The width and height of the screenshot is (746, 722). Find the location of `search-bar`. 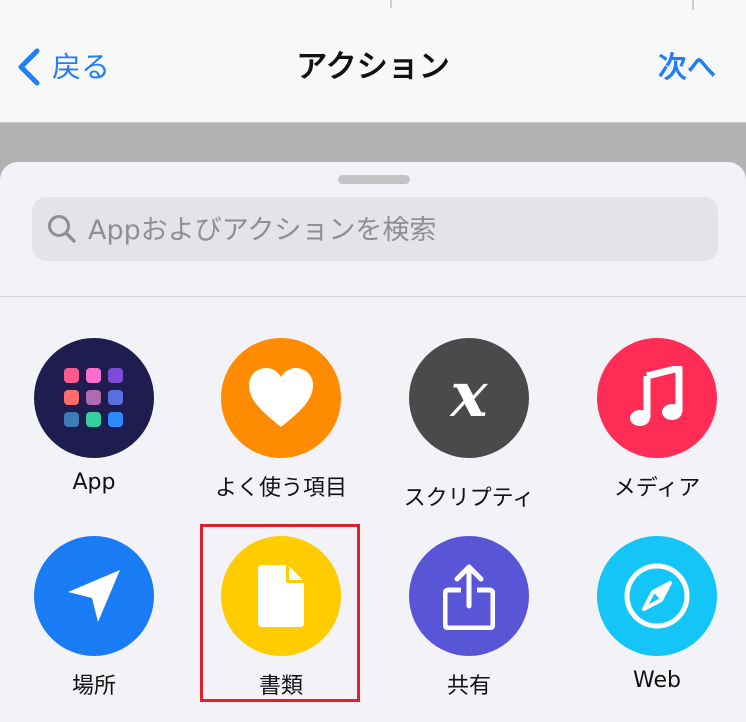

search-bar is located at coordinates (375, 230).